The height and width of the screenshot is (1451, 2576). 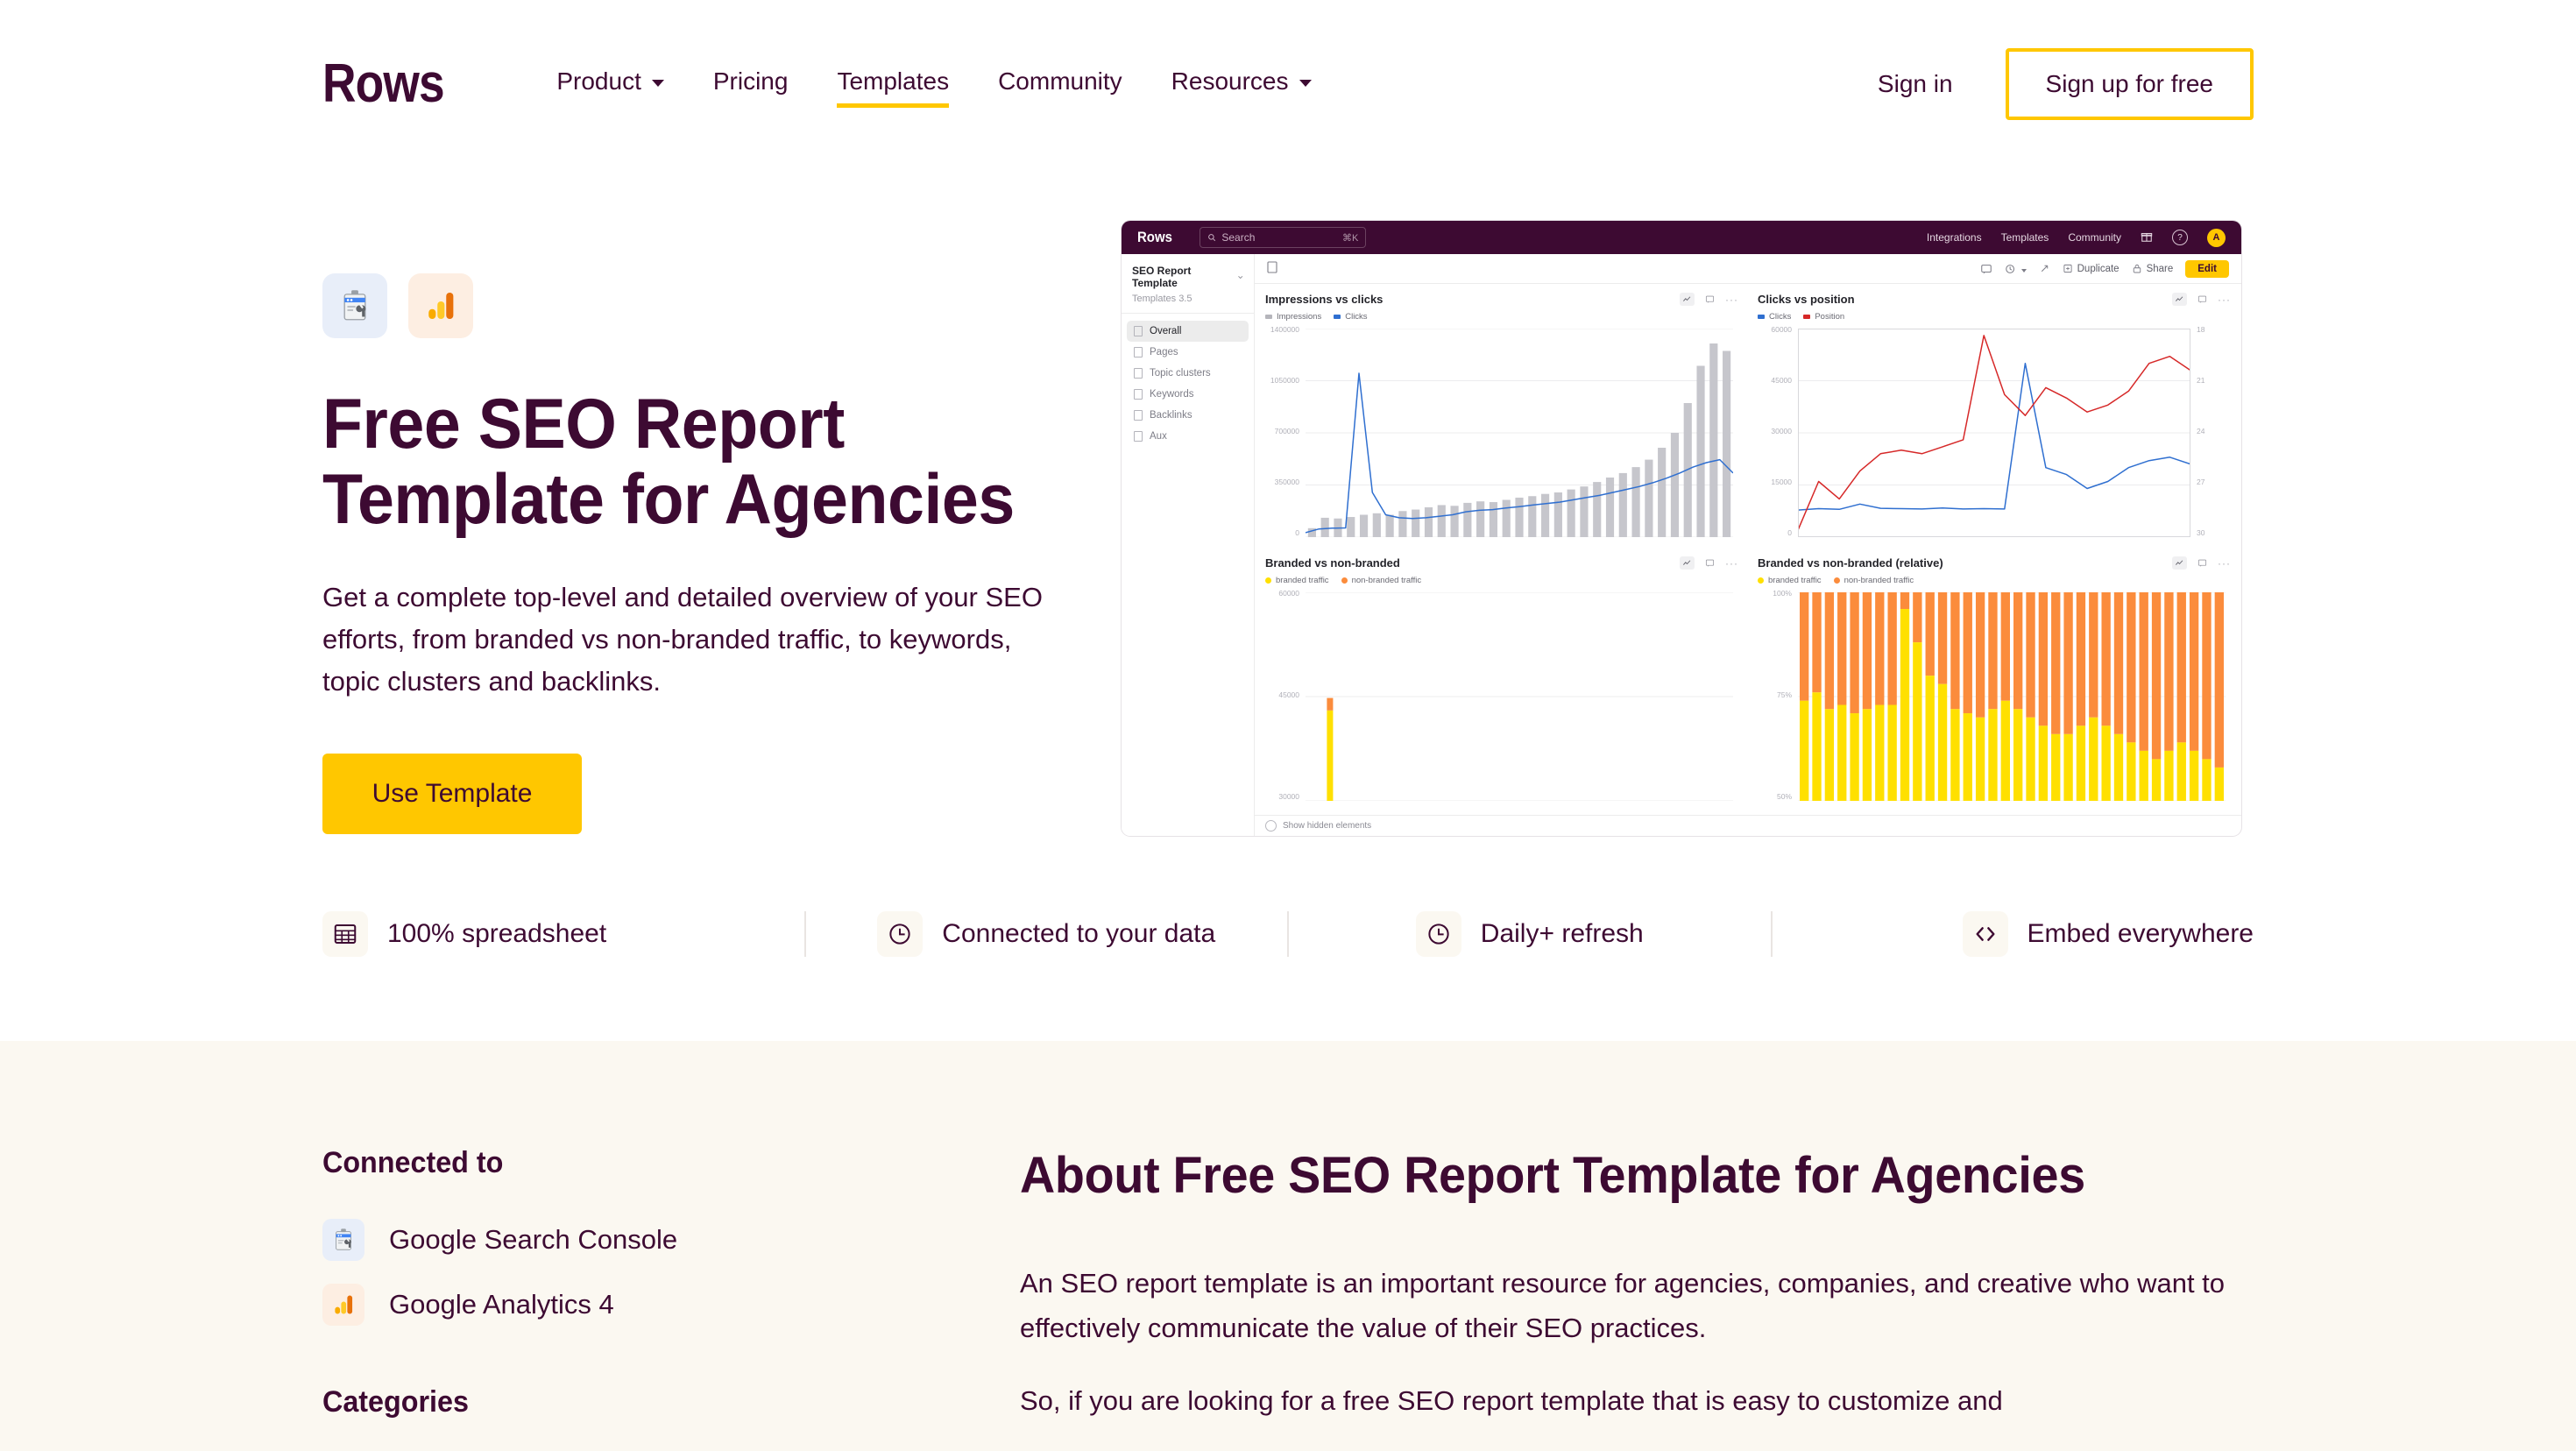 I want to click on legend-label: branded traffic, so click(x=1795, y=580).